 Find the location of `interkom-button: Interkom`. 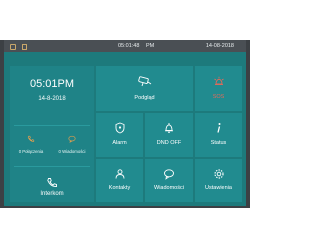

interkom-button: Interkom is located at coordinates (52, 187).